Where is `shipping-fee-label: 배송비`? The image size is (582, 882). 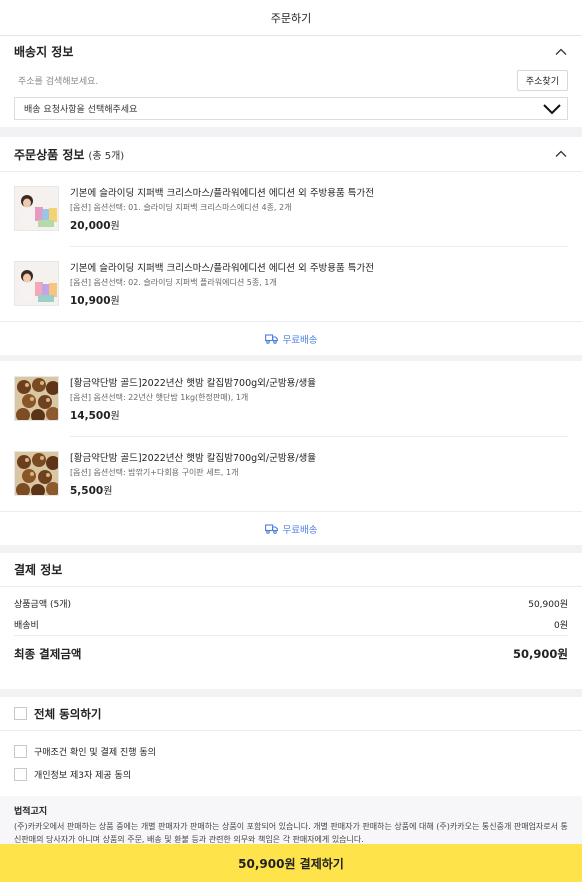 shipping-fee-label: 배송비 is located at coordinates (26, 626).